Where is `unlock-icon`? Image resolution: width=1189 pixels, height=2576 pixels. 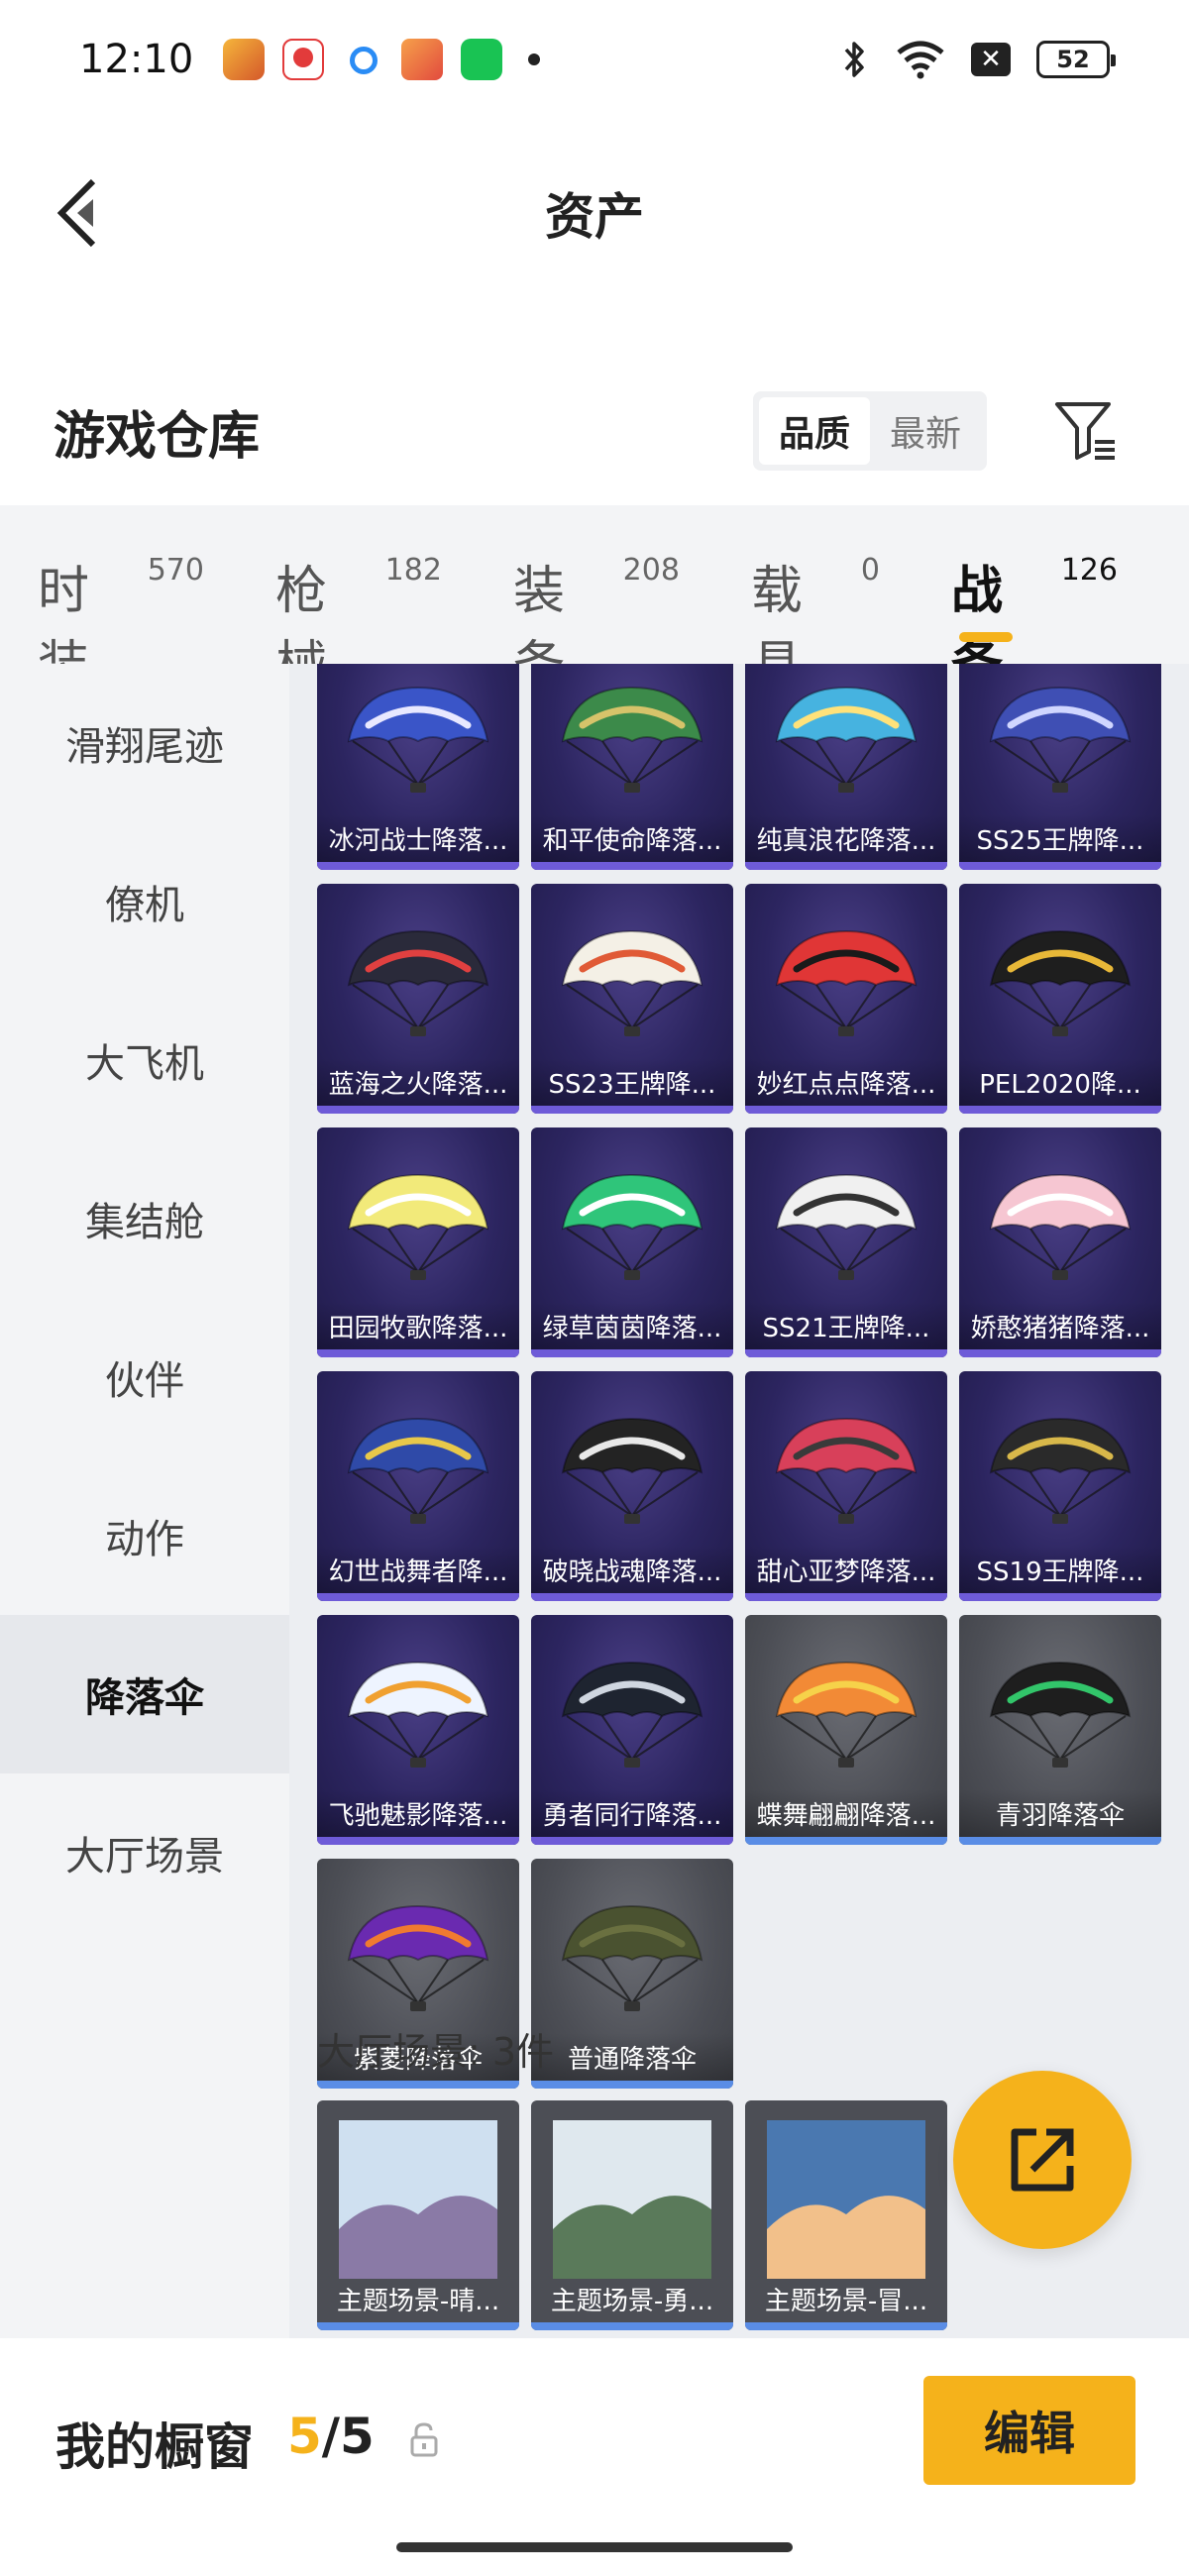 unlock-icon is located at coordinates (424, 2439).